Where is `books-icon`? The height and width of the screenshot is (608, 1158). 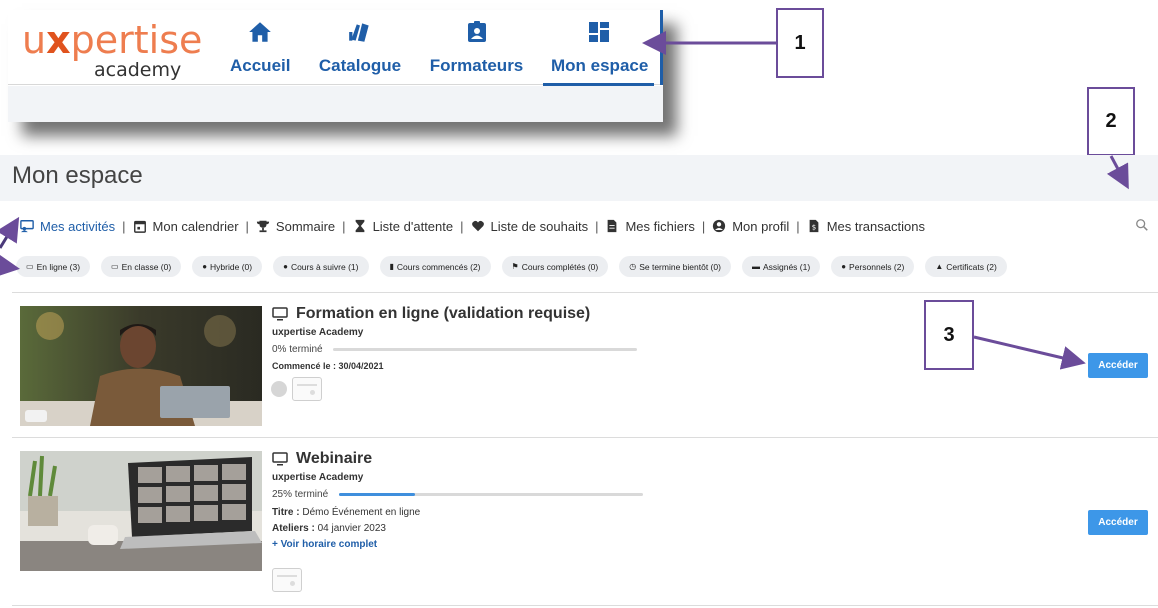
books-icon is located at coordinates (359, 32).